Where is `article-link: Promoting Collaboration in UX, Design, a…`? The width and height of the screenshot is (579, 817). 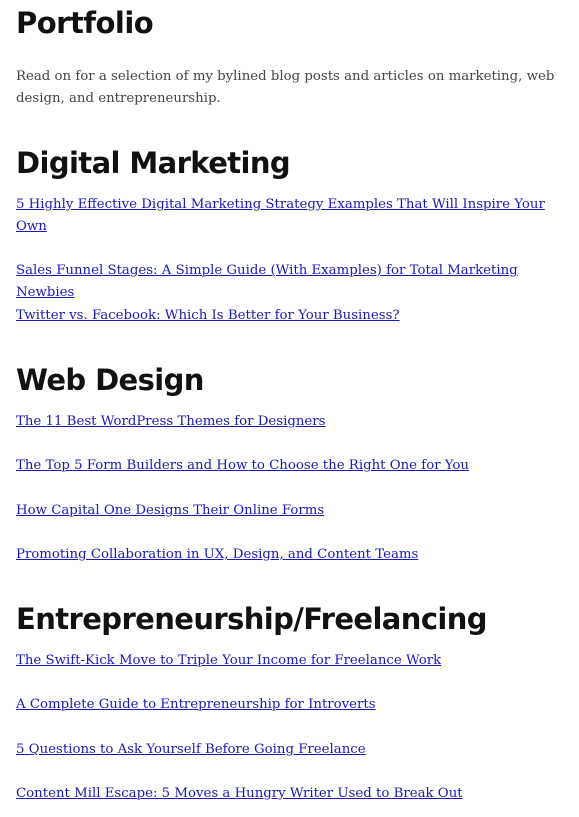 article-link: Promoting Collaboration in UX, Design, a… is located at coordinates (290, 555).